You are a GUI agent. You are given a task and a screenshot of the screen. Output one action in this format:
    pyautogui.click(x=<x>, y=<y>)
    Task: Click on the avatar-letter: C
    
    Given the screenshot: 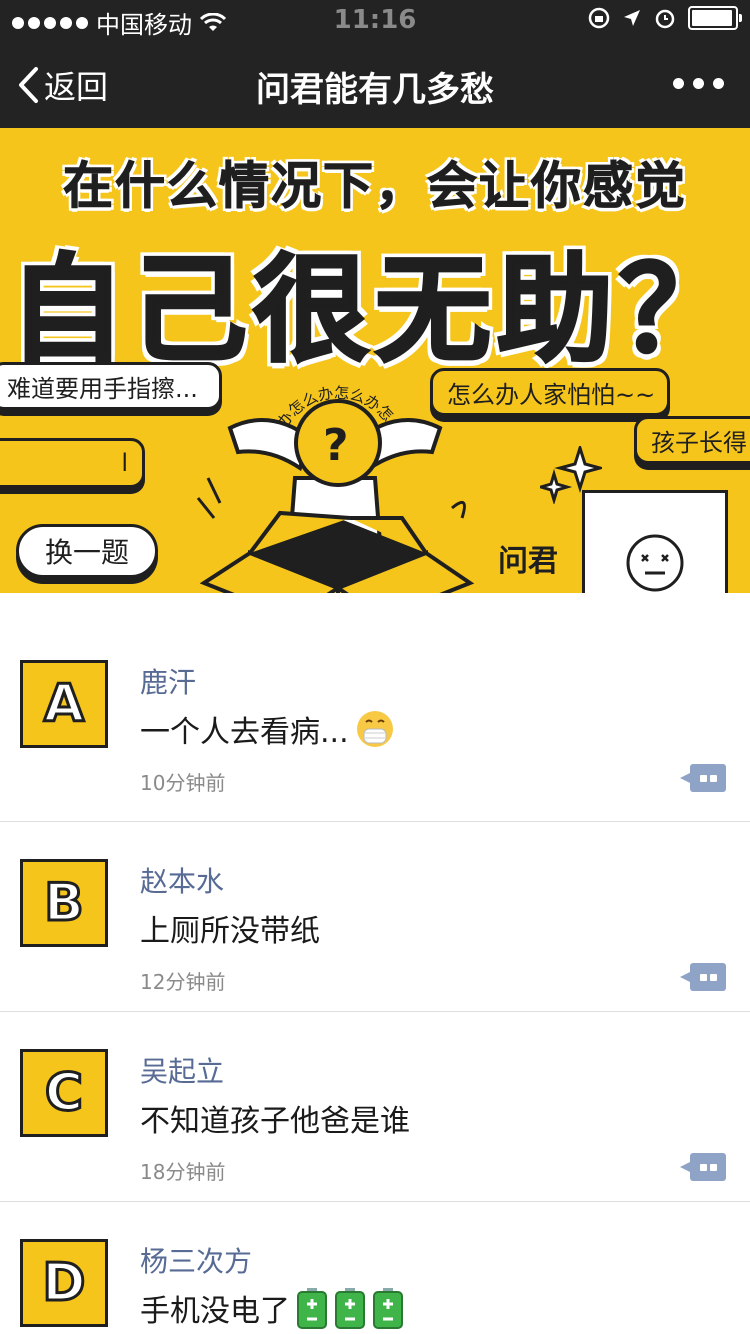 What is the action you would take?
    pyautogui.click(x=63, y=1093)
    